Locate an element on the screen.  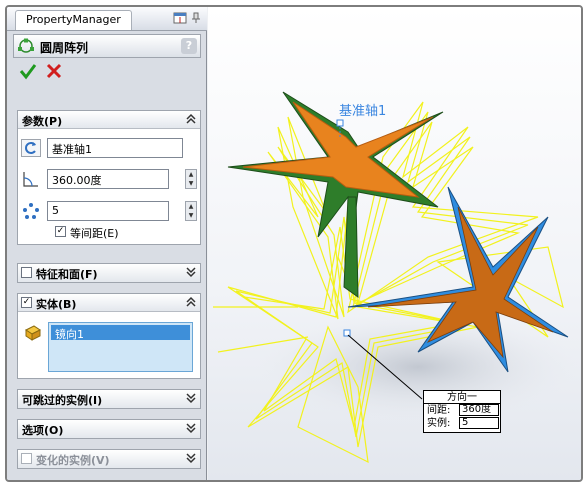
bodies-group: ✓ 实体(B) 镜向1 is located at coordinates (109, 336).